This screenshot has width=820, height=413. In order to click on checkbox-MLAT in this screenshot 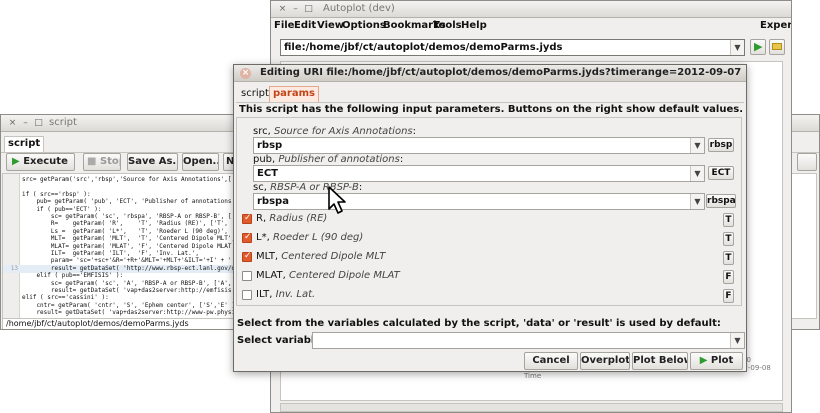, I will do `click(247, 276)`.